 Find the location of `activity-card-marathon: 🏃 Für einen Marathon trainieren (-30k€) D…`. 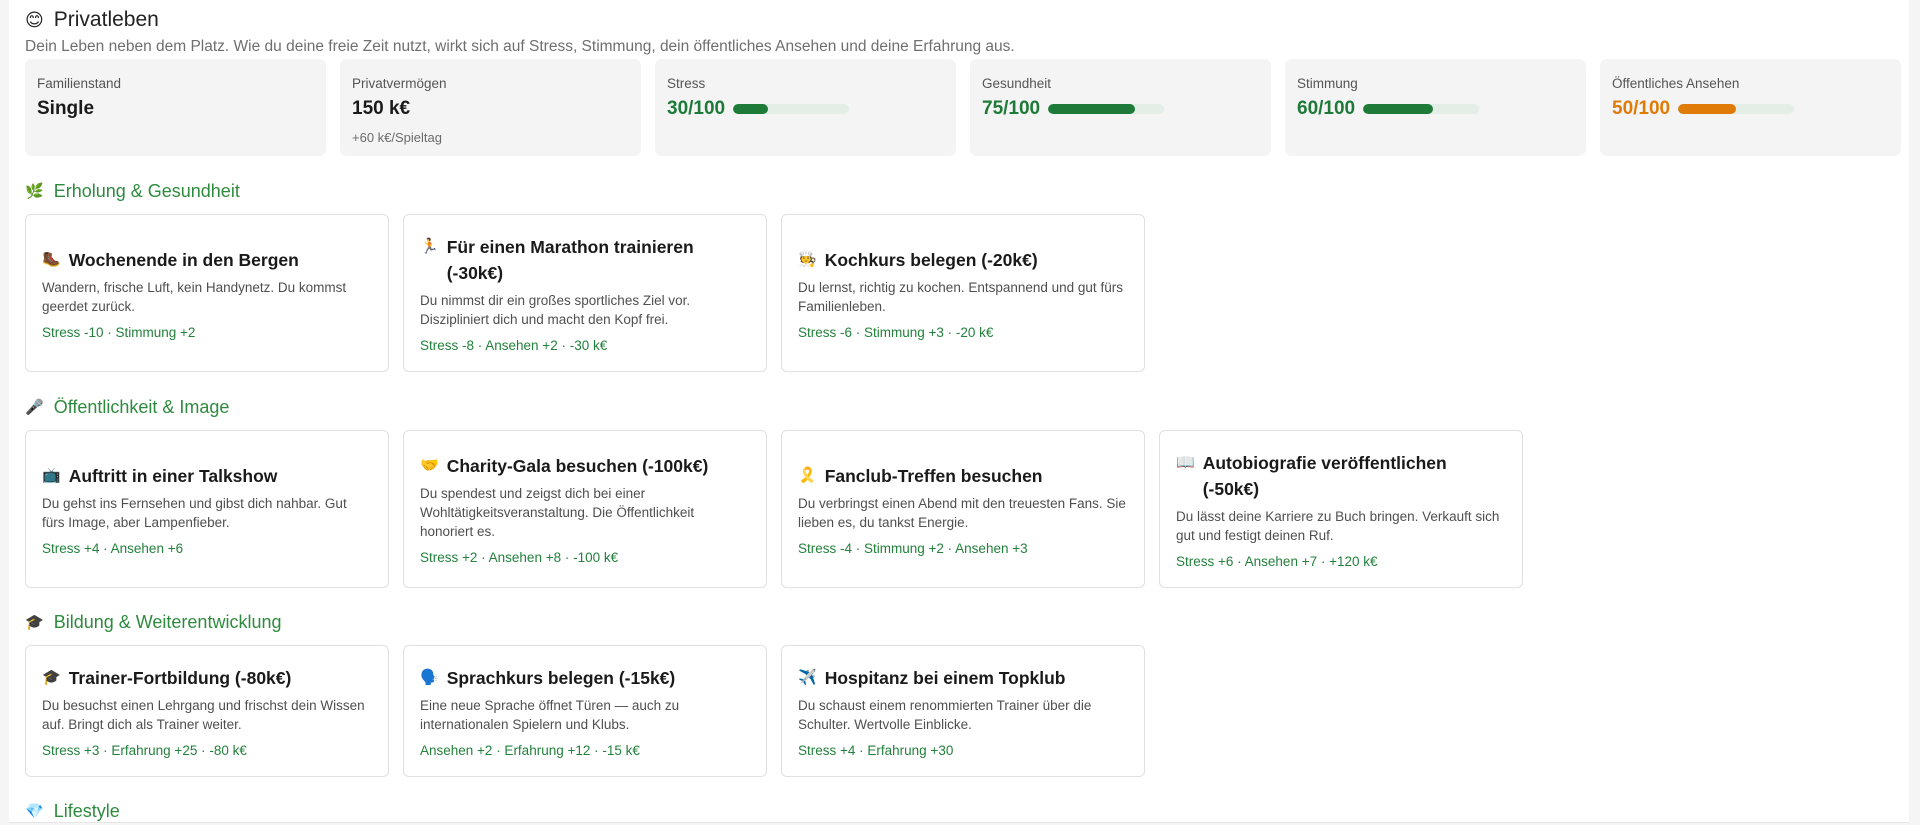

activity-card-marathon: 🏃 Für einen Marathon trainieren (-30k€) D… is located at coordinates (585, 293).